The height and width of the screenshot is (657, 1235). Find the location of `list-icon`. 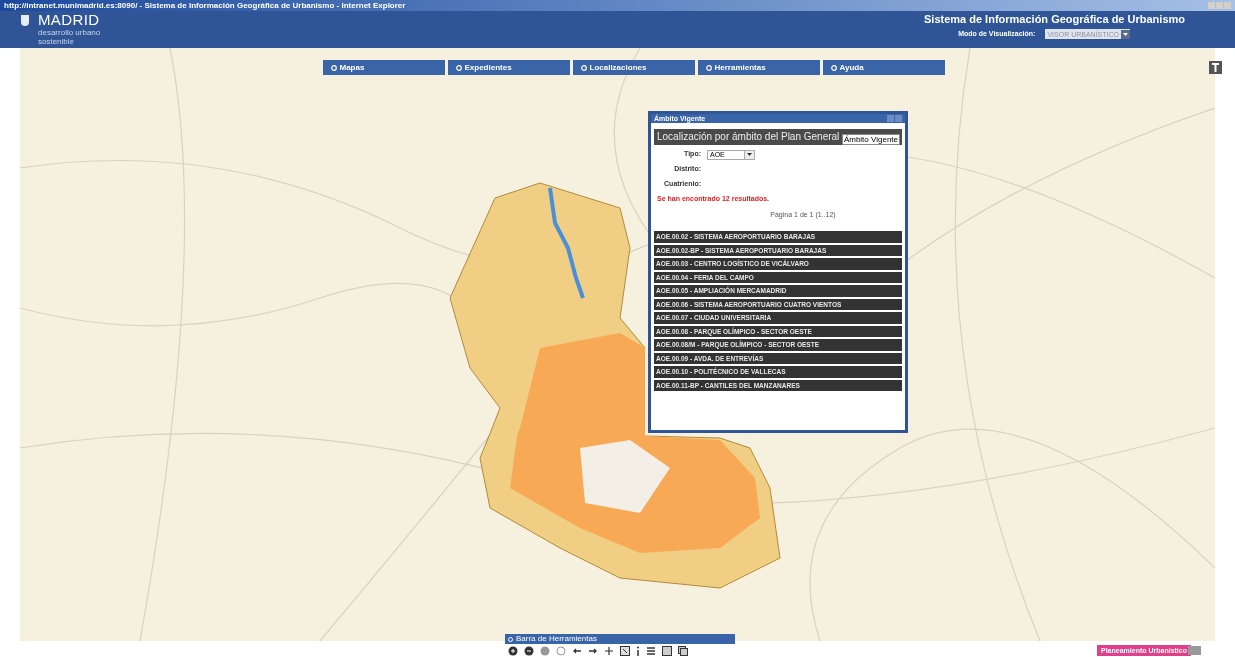

list-icon is located at coordinates (651, 651).